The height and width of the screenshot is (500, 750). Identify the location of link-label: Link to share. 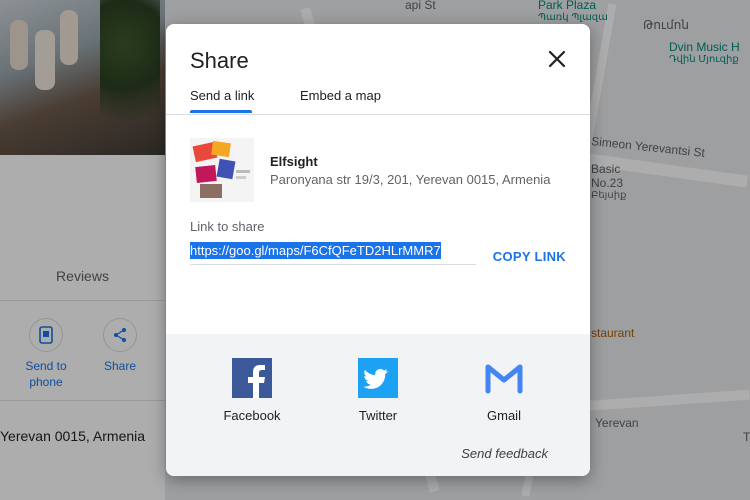
(227, 226).